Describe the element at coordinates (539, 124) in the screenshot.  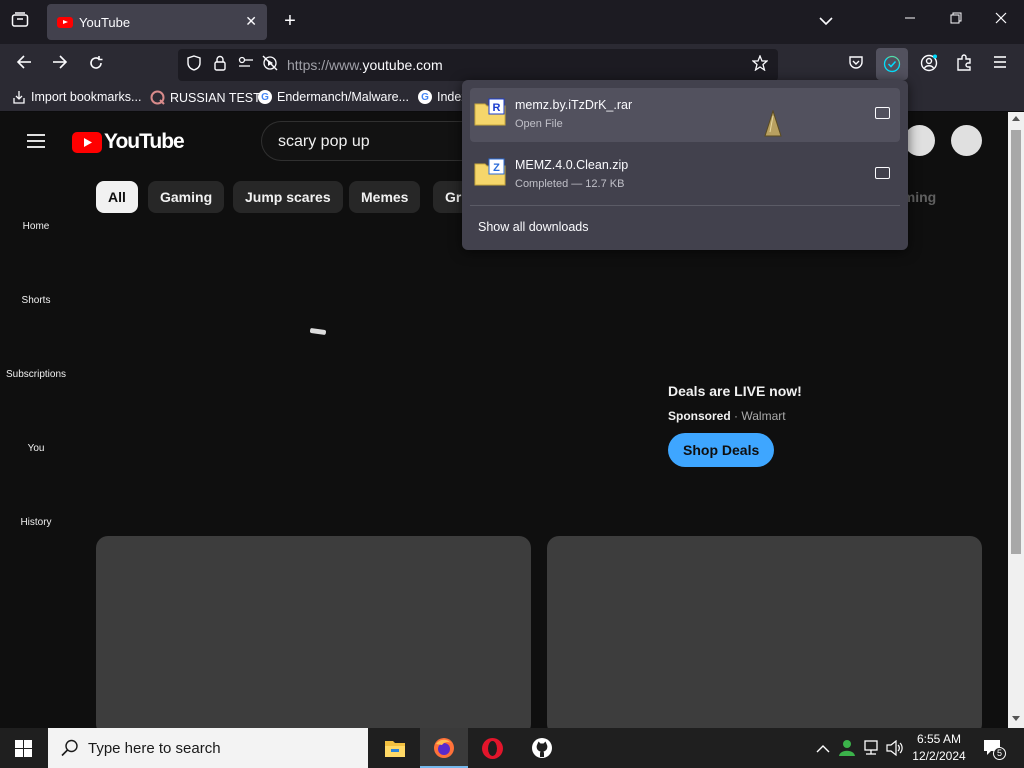
I see `download-status: Open File` at that location.